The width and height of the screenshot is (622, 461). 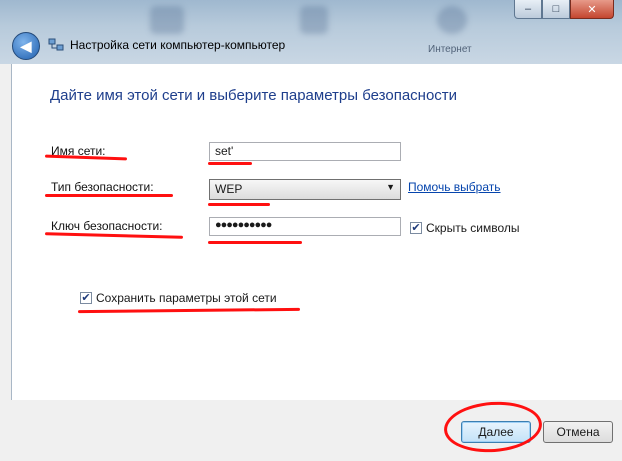 What do you see at coordinates (556, 9) in the screenshot?
I see `maximize-button: □` at bounding box center [556, 9].